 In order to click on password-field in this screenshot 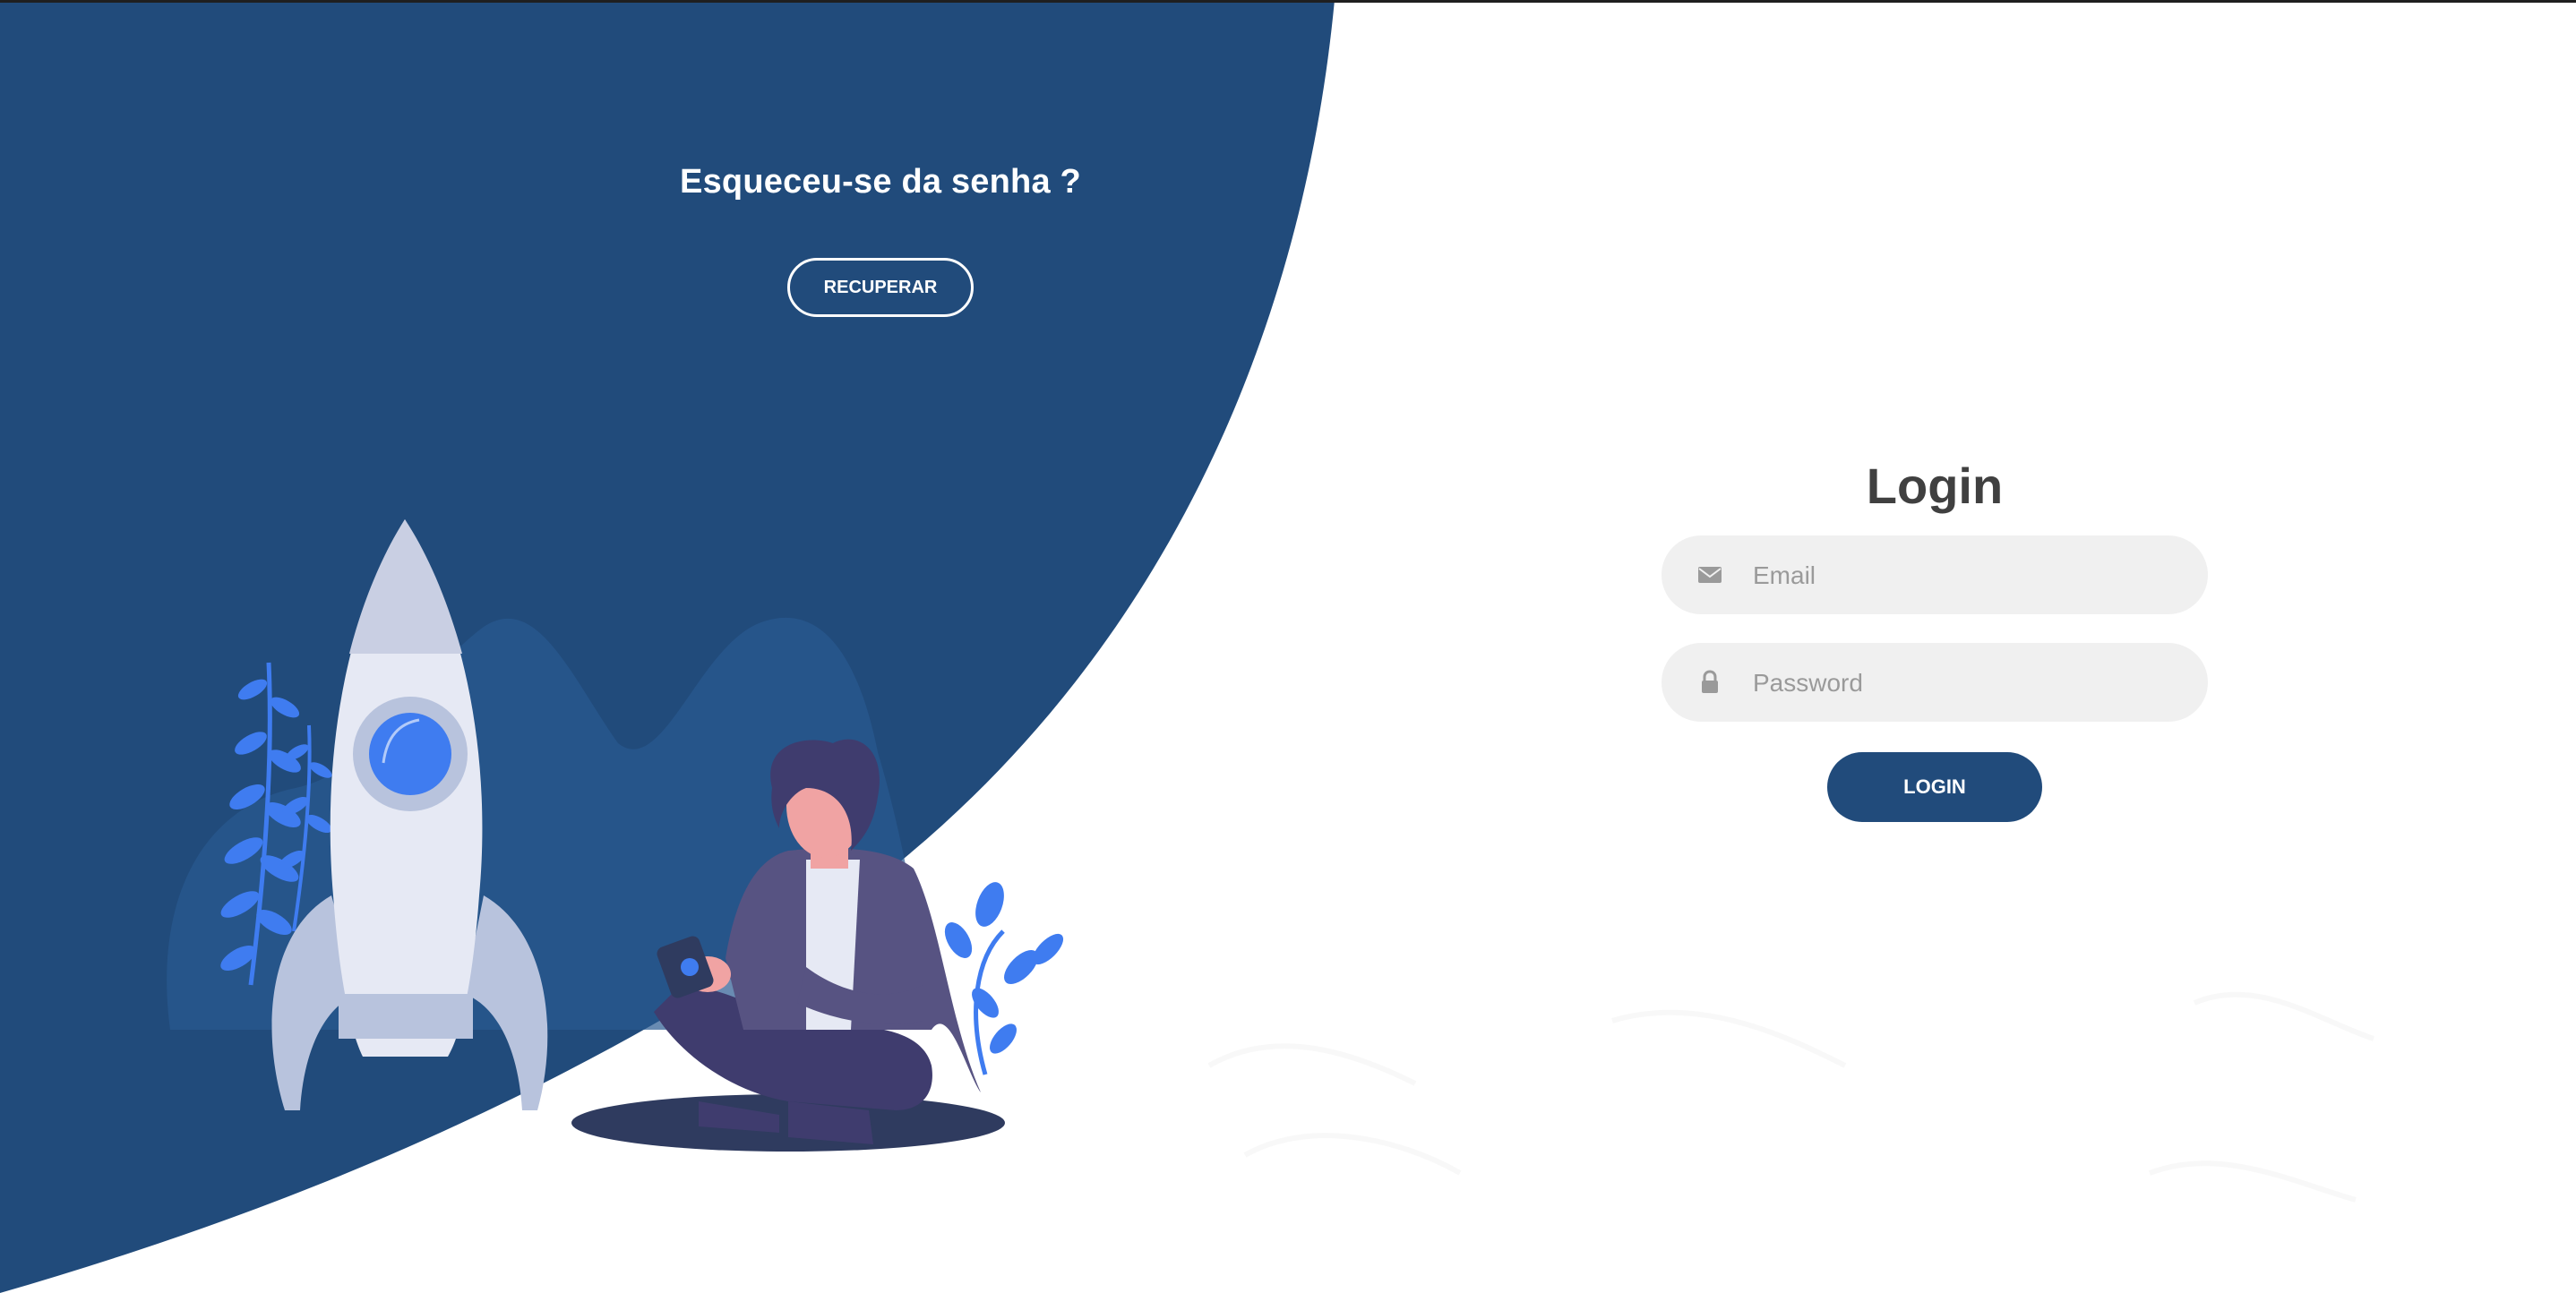, I will do `click(1935, 683)`.